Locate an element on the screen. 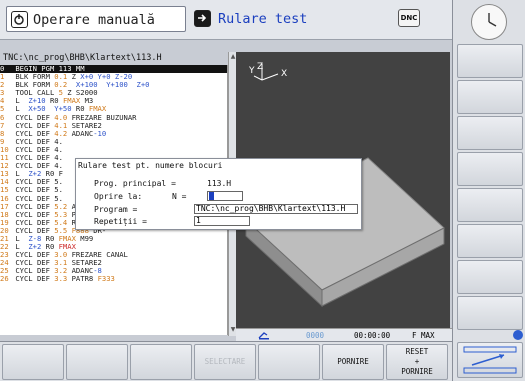  info-icon is located at coordinates (518, 335).